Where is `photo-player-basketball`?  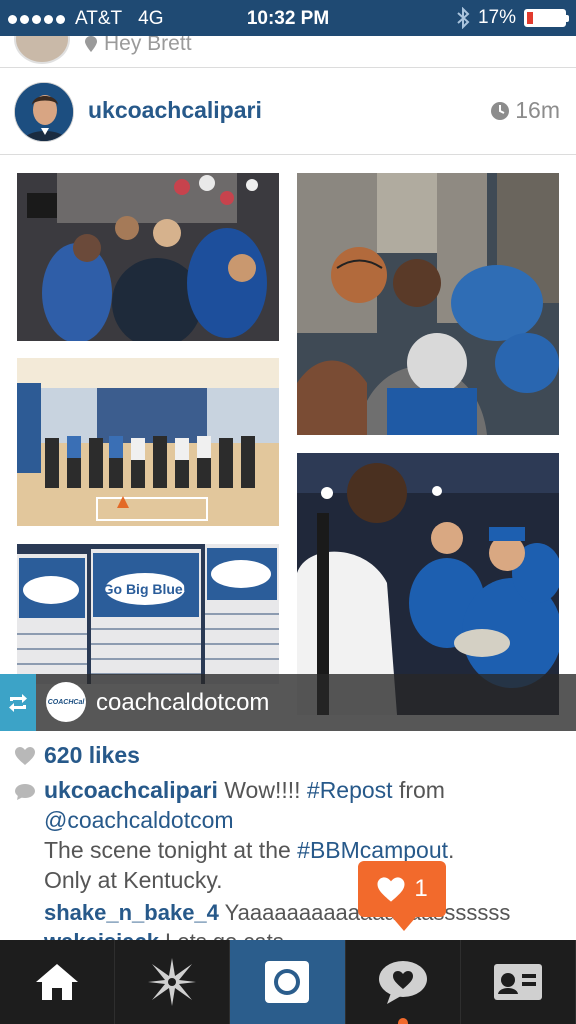 photo-player-basketball is located at coordinates (428, 304).